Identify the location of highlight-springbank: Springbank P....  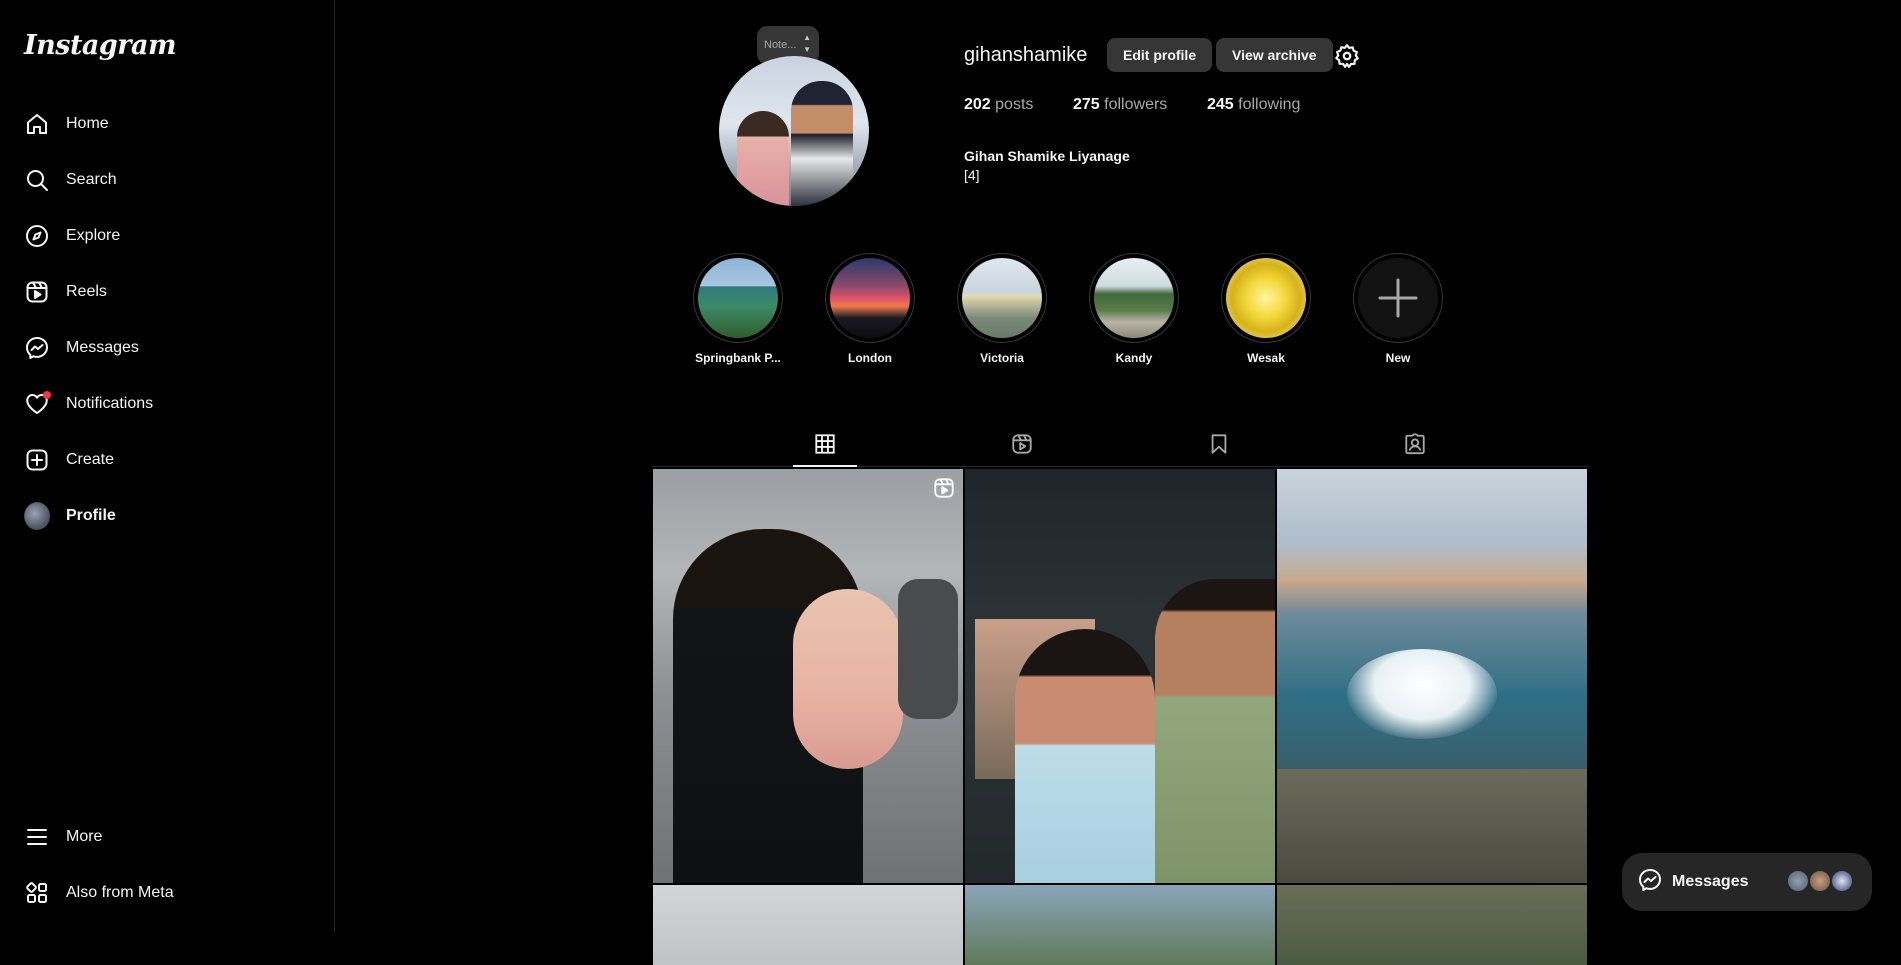
(738, 309).